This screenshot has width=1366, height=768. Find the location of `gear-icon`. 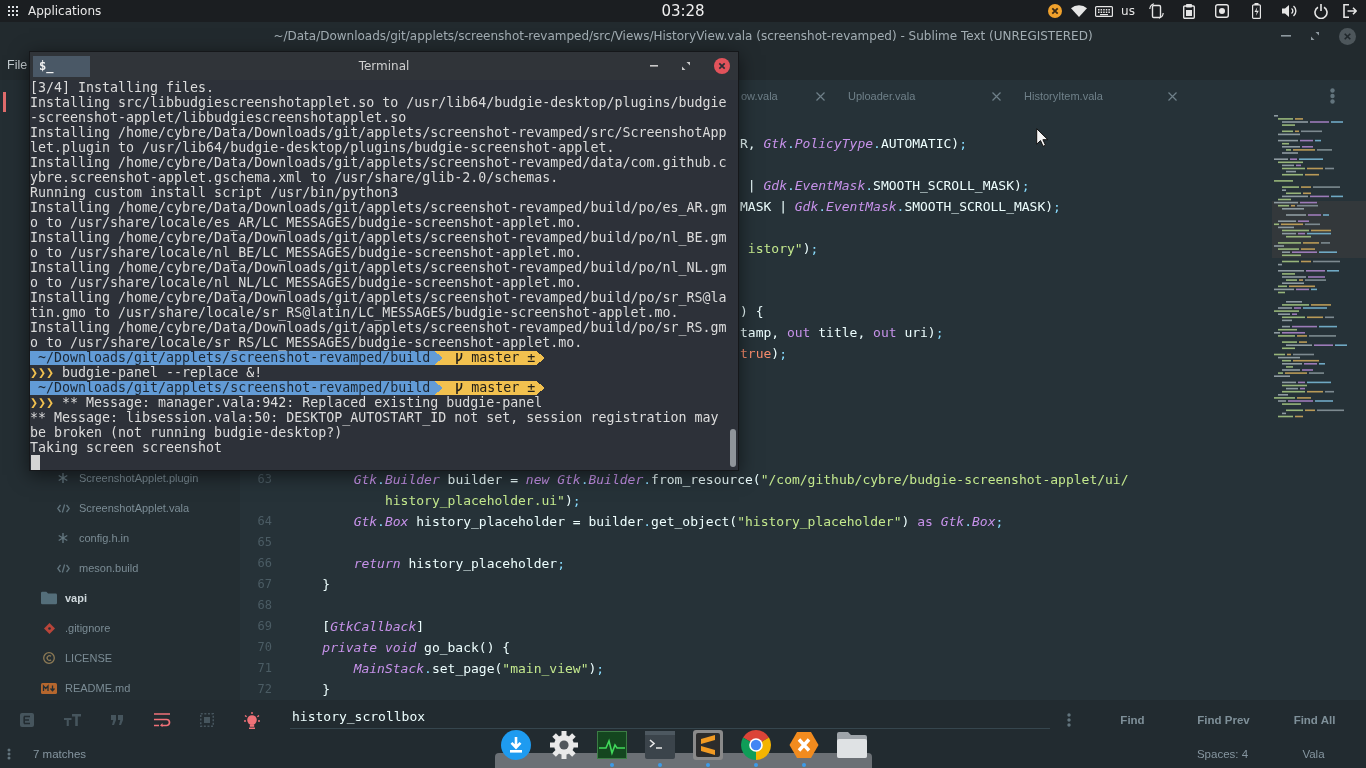

gear-icon is located at coordinates (564, 745).